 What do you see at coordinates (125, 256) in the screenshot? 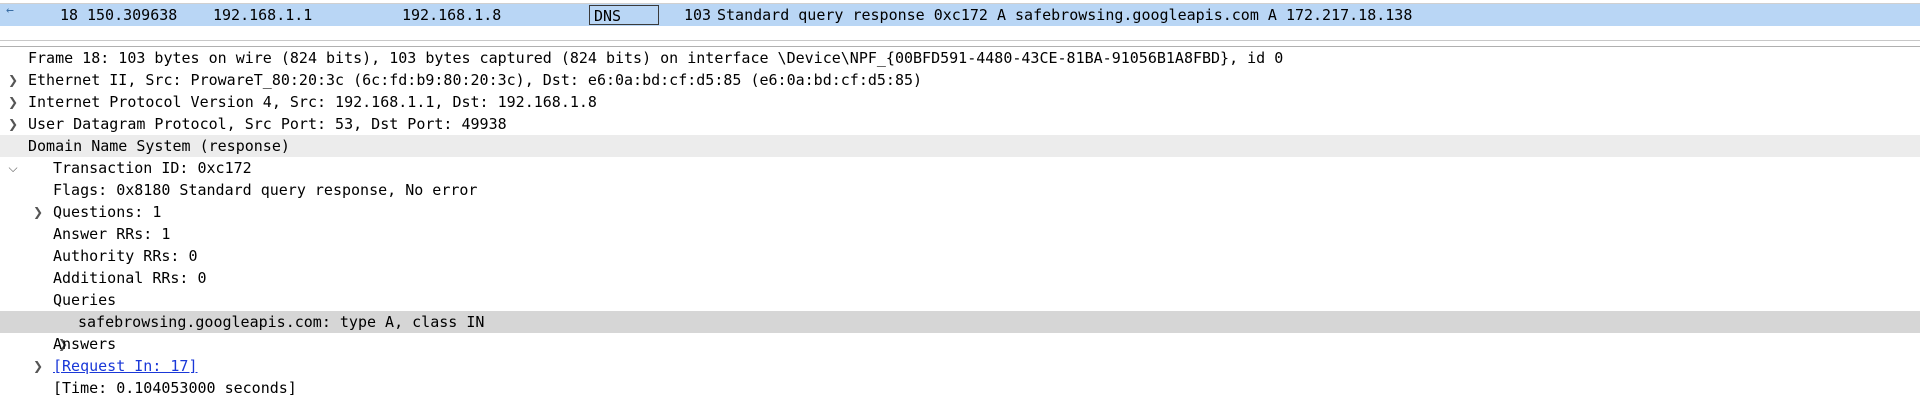
I see `tree-item-label: Authority RRs: 0` at bounding box center [125, 256].